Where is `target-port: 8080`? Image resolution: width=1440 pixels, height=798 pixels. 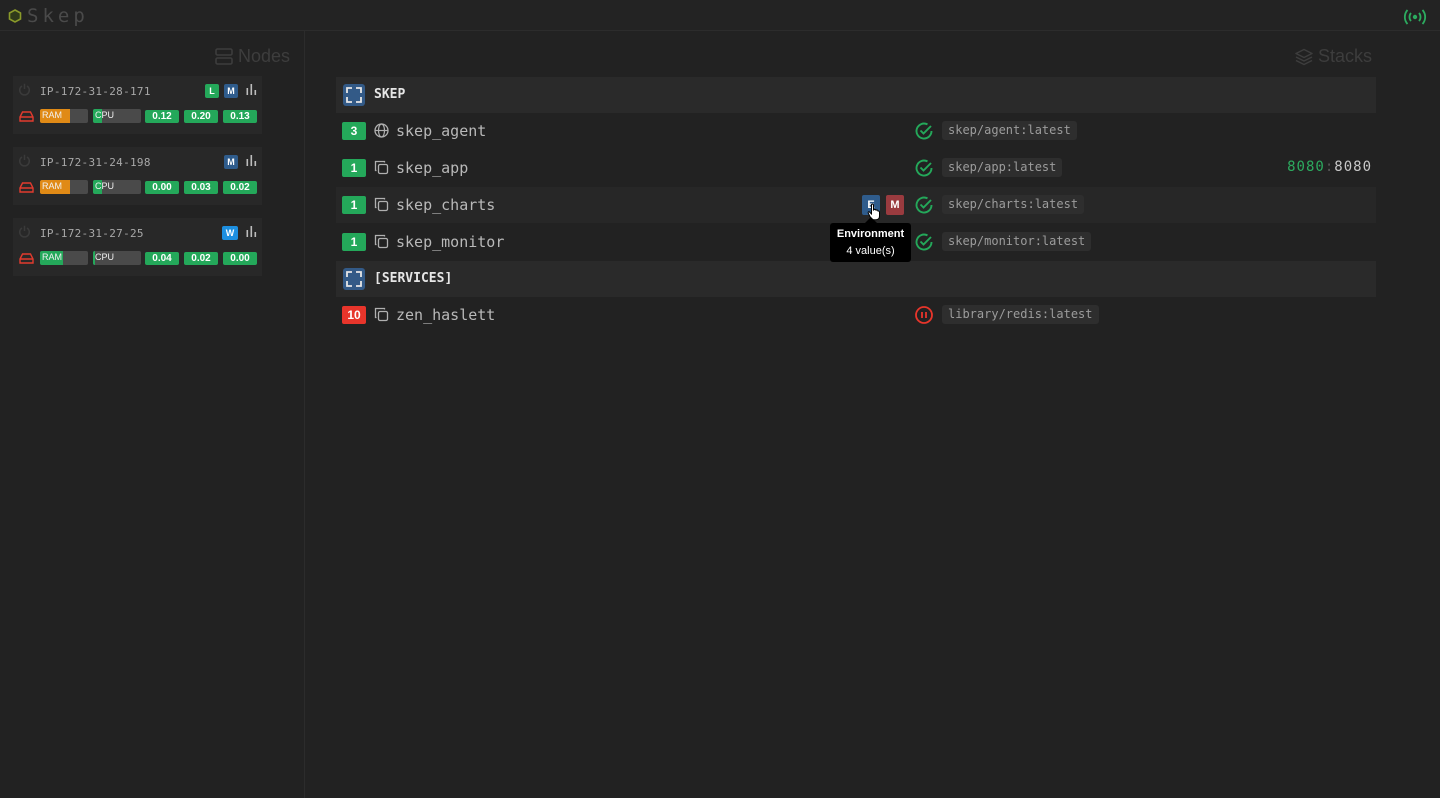
target-port: 8080 is located at coordinates (1353, 167).